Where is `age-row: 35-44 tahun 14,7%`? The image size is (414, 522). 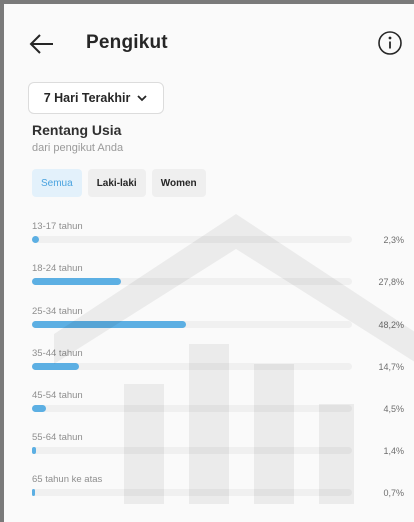 age-row: 35-44 tahun 14,7% is located at coordinates (209, 368).